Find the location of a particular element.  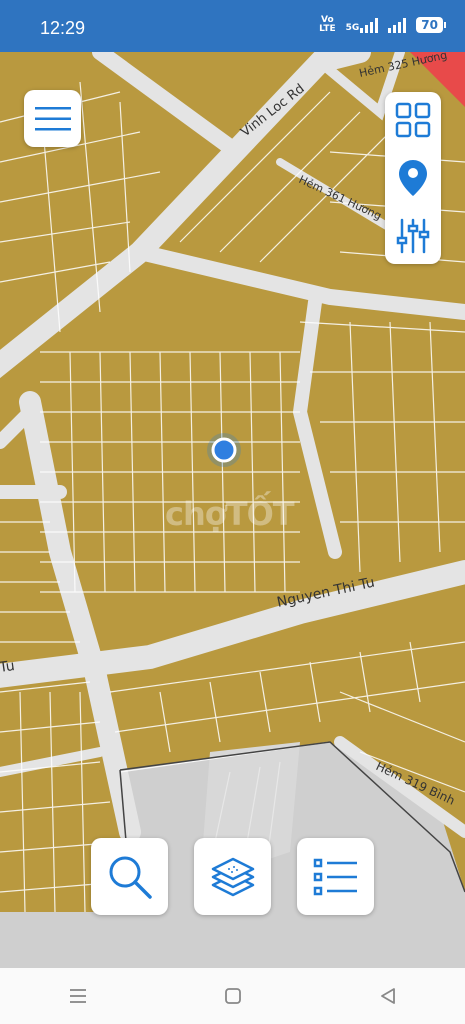

list-button is located at coordinates (335, 876).